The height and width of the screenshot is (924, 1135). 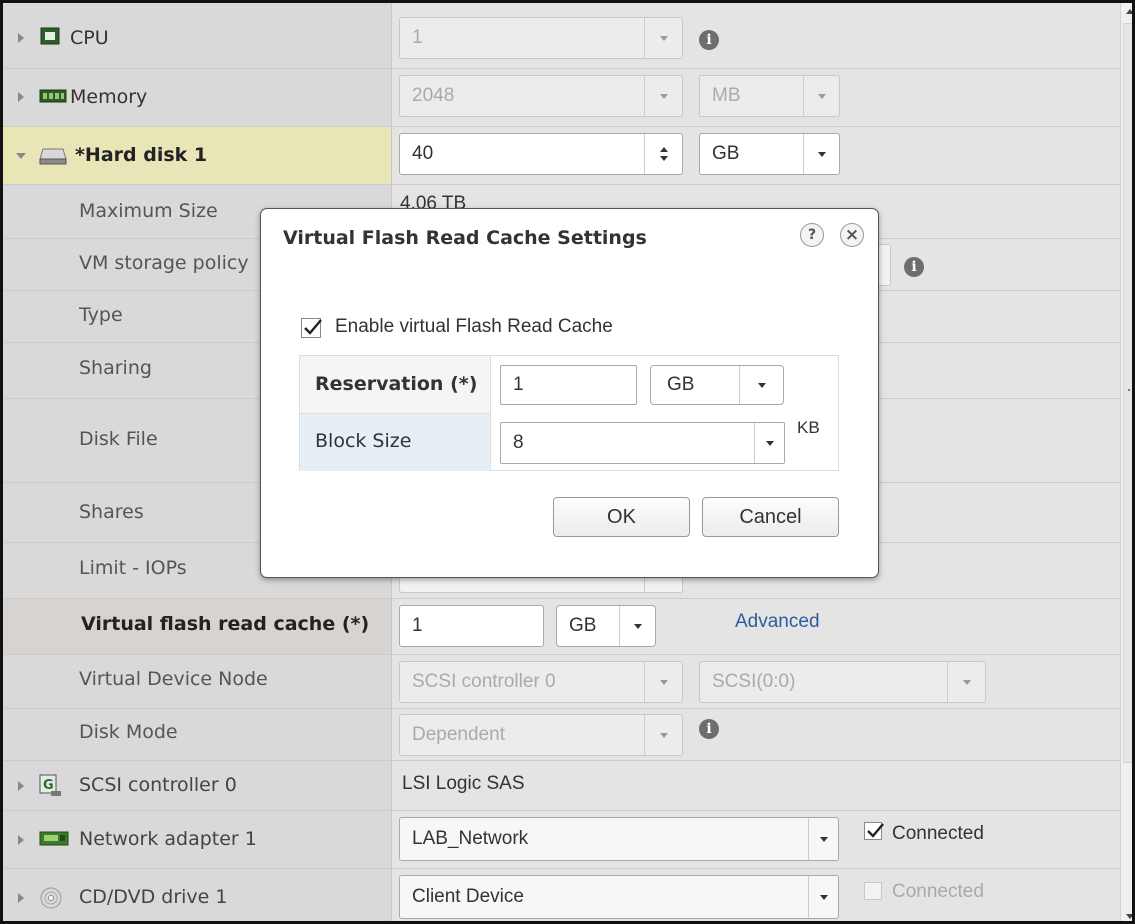 I want to click on reservation-input: 1, so click(x=568, y=385).